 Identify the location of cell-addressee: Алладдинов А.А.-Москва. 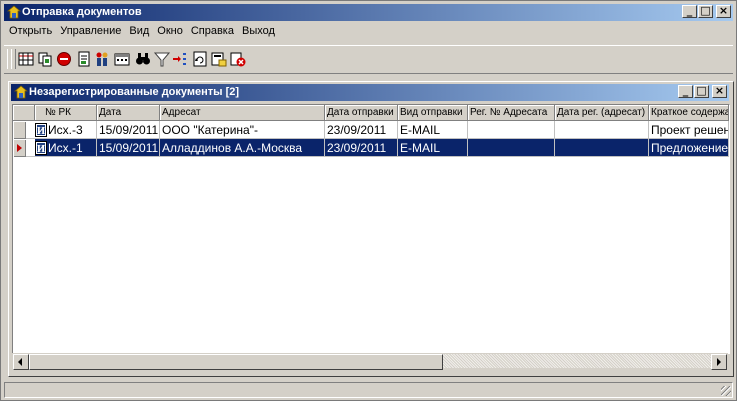
(242, 148).